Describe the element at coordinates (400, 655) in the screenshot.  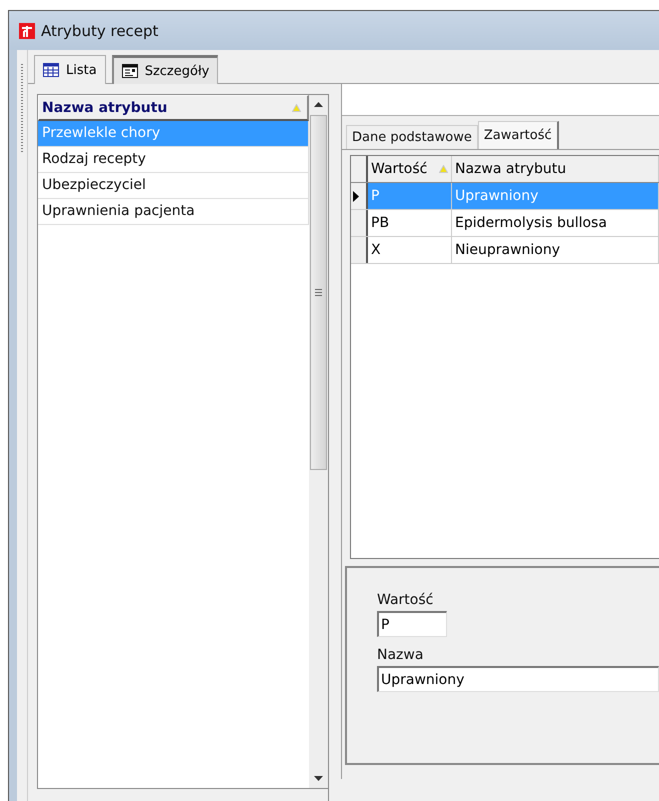
I see `field-label: Nazwa` at that location.